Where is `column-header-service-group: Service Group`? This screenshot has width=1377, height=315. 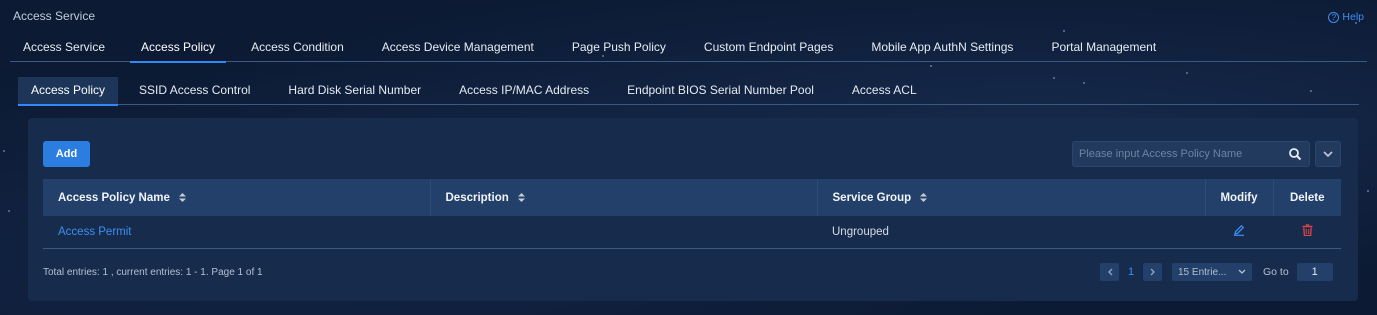
column-header-service-group: Service Group is located at coordinates (1011, 197).